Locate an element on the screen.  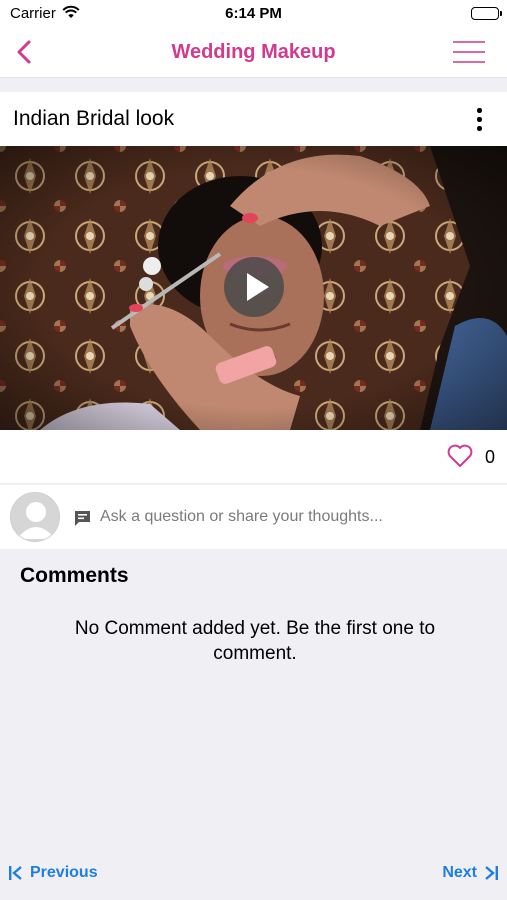
previous-button: Previous is located at coordinates (53, 873).